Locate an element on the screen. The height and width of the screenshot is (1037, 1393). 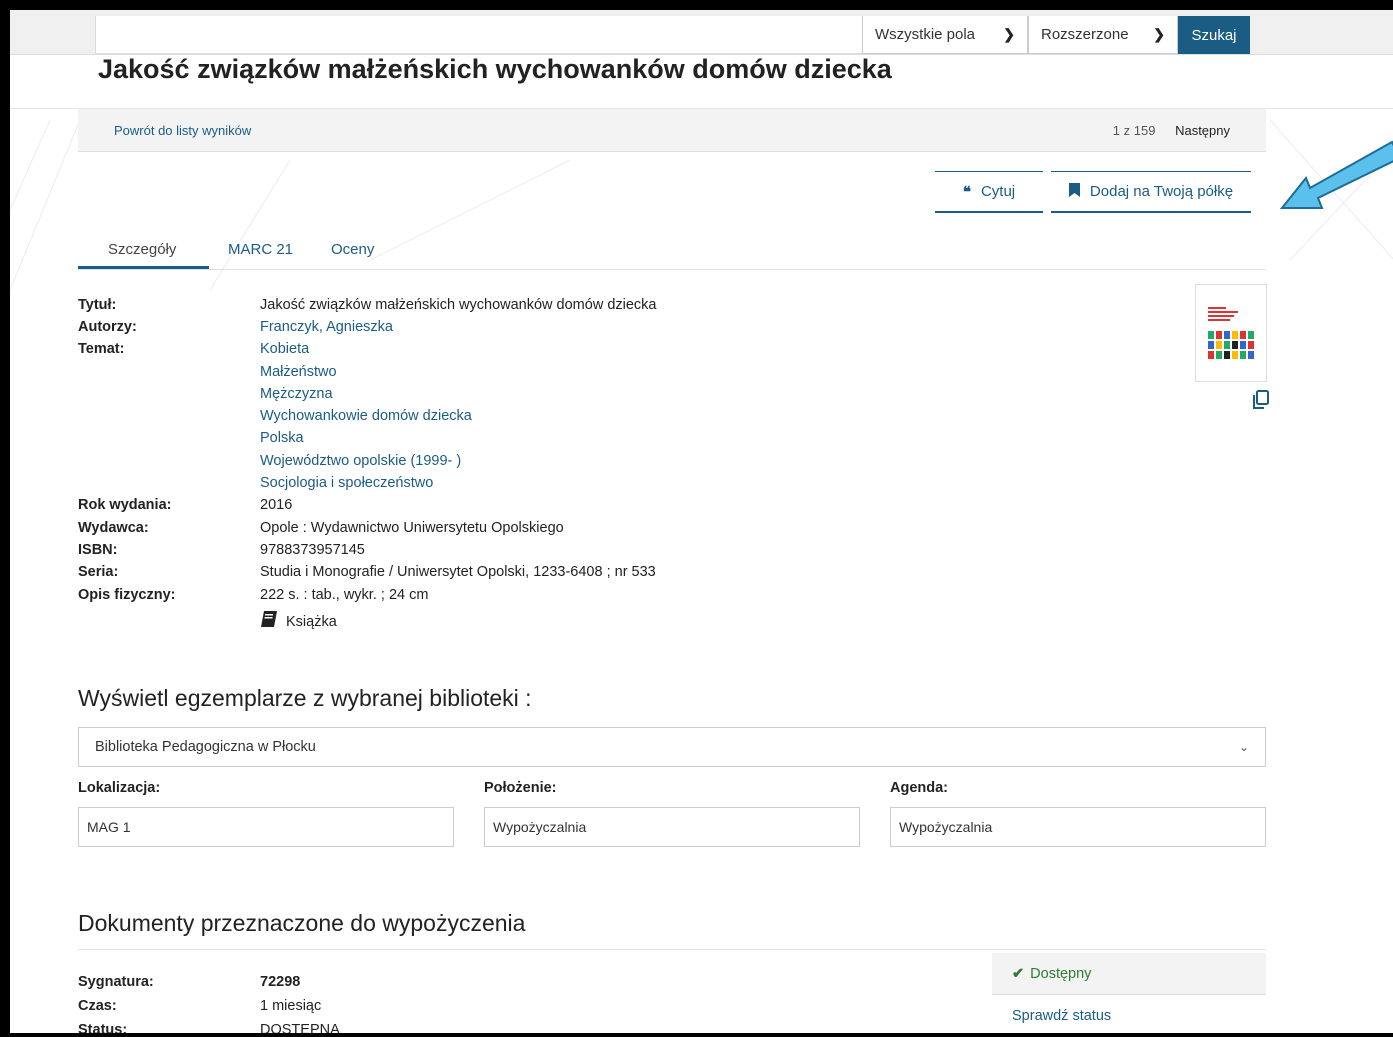
detail-label: Wydawca: is located at coordinates (113, 528).